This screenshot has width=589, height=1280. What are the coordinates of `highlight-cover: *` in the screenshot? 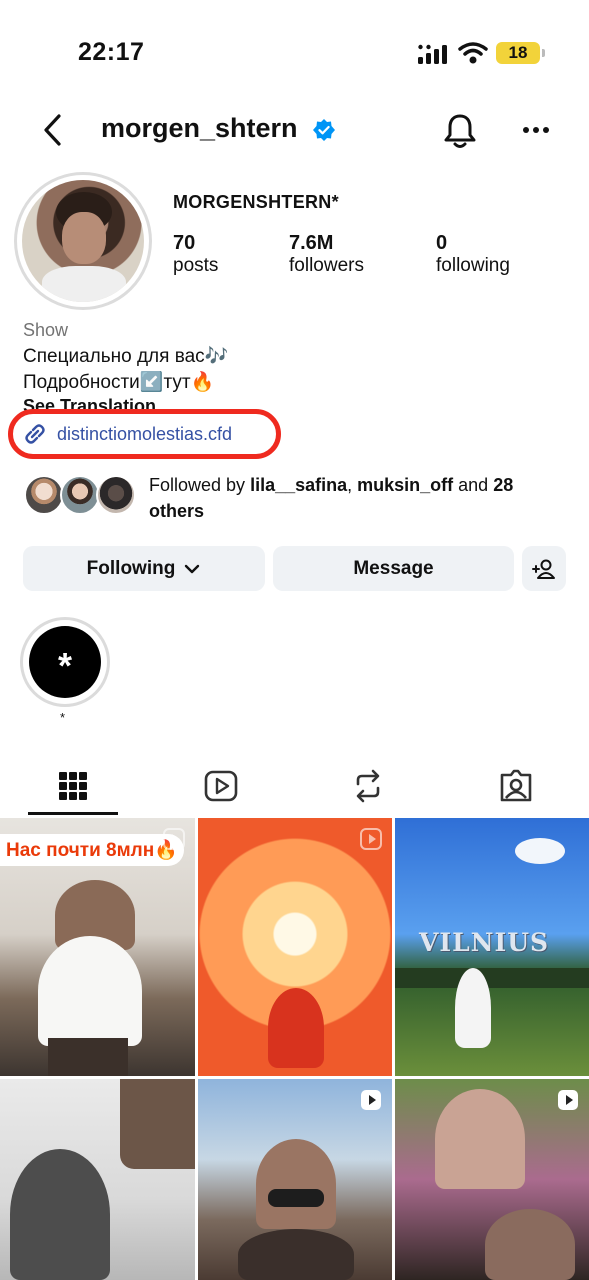 It's located at (65, 662).